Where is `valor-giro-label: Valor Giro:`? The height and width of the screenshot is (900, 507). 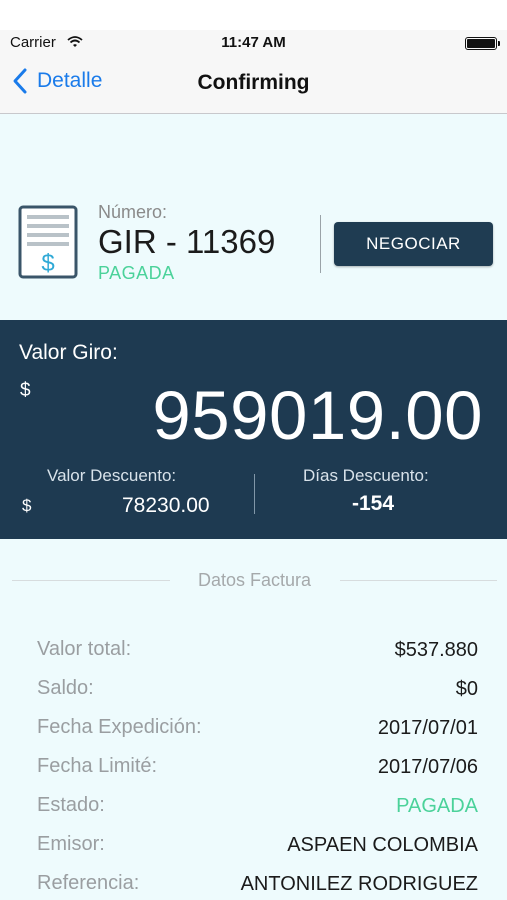 valor-giro-label: Valor Giro: is located at coordinates (68, 352).